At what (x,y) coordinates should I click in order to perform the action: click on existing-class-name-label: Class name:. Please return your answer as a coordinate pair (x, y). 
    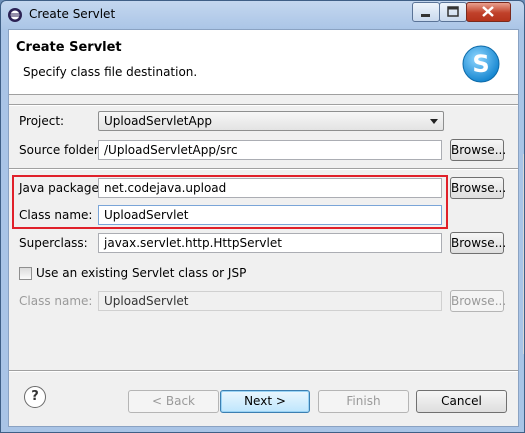
    Looking at the image, I should click on (56, 301).